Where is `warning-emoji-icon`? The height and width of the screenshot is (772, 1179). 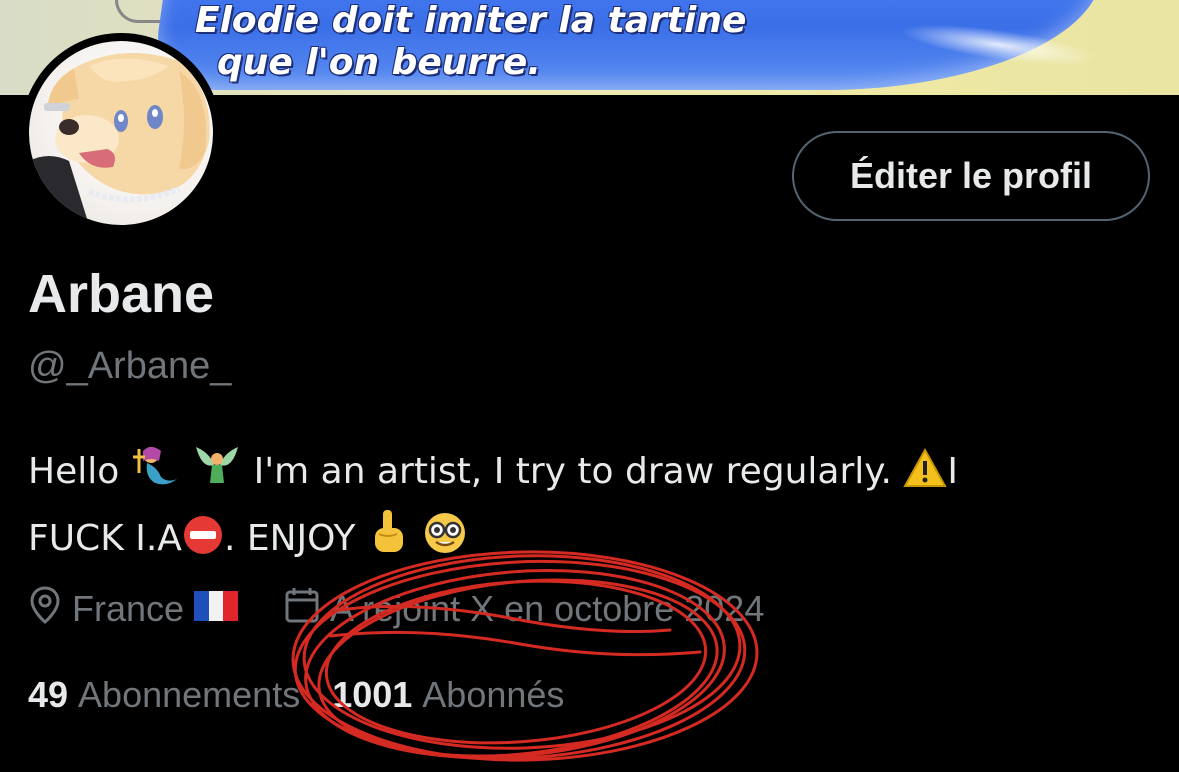
warning-emoji-icon is located at coordinates (925, 477).